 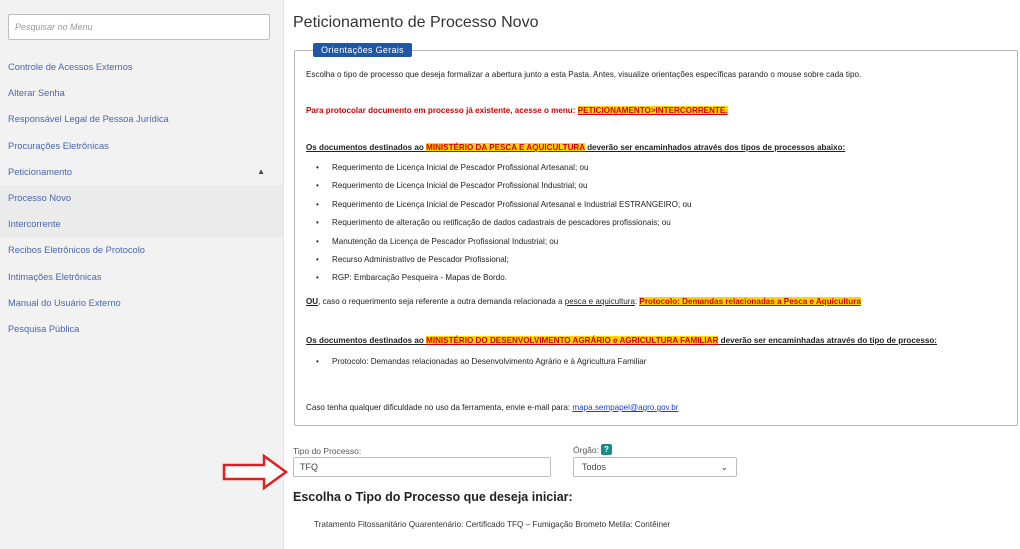 What do you see at coordinates (366, 147) in the screenshot?
I see `pesca-pre: Os documentos destinados ao` at bounding box center [366, 147].